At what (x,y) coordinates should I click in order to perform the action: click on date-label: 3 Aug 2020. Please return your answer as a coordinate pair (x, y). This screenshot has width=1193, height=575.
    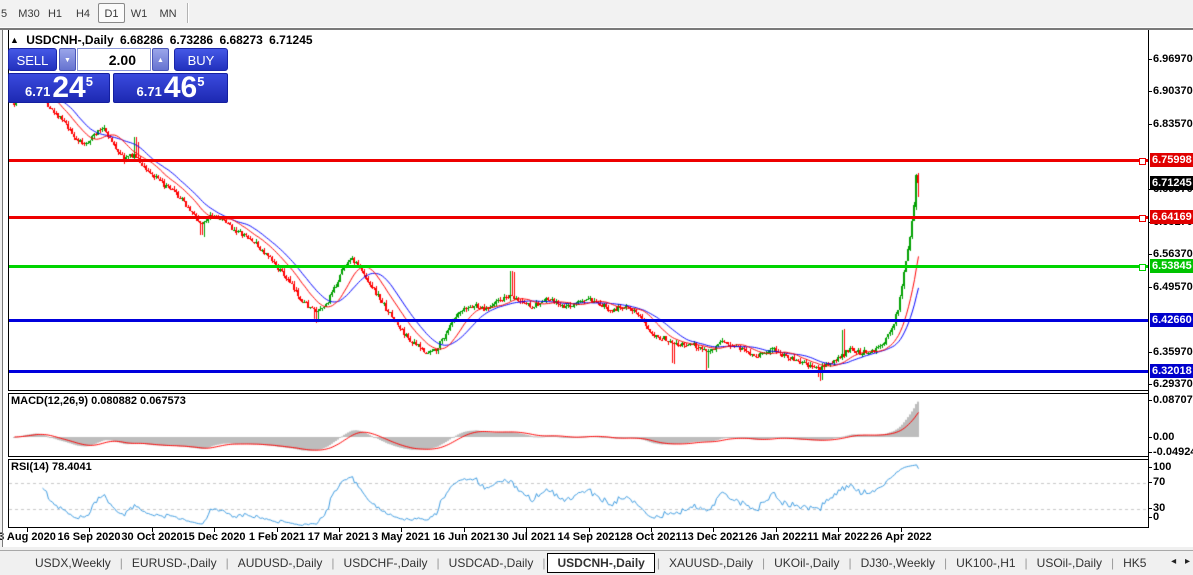
    Looking at the image, I should click on (28, 537).